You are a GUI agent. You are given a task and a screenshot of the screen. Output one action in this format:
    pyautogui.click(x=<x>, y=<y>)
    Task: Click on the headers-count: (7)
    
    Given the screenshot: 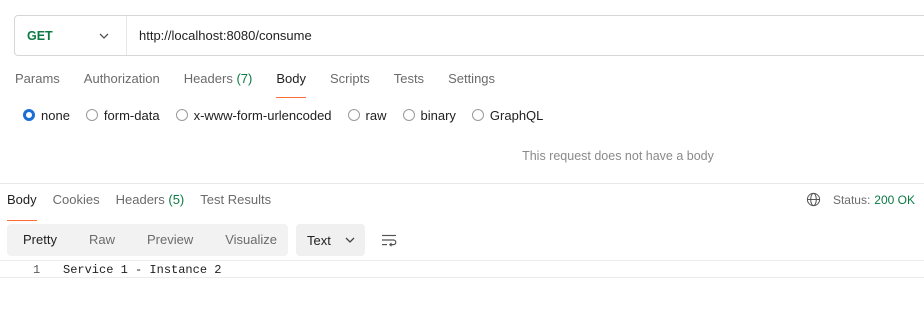 What is the action you would take?
    pyautogui.click(x=244, y=78)
    